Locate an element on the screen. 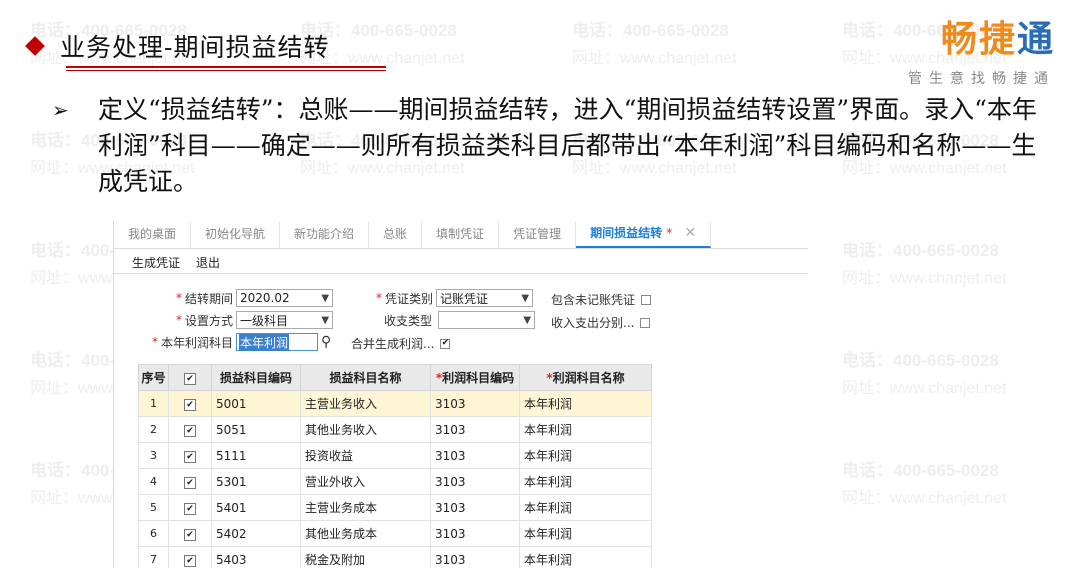 The height and width of the screenshot is (568, 1073). cell-name: 投资收益 is located at coordinates (365, 455).